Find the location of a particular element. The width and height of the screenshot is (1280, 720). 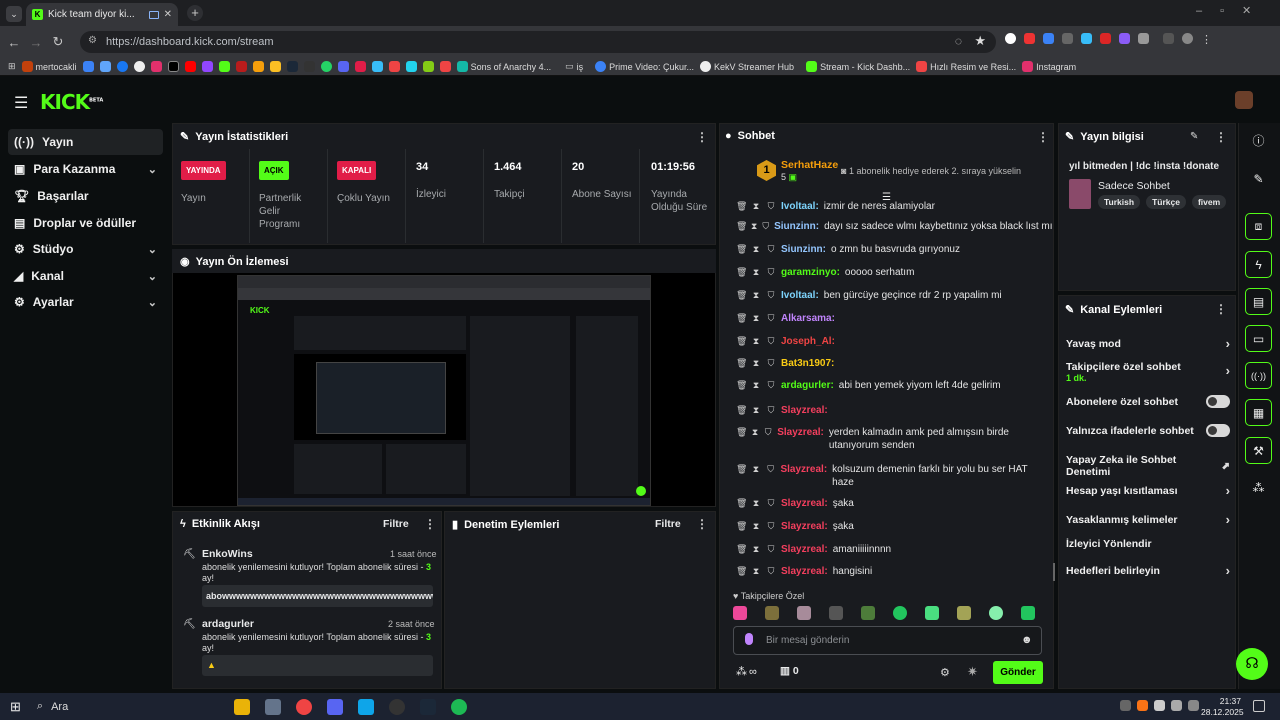

sidebar-item-ayarlar: ⚙ Ayarlar ⌄ is located at coordinates (85, 302).